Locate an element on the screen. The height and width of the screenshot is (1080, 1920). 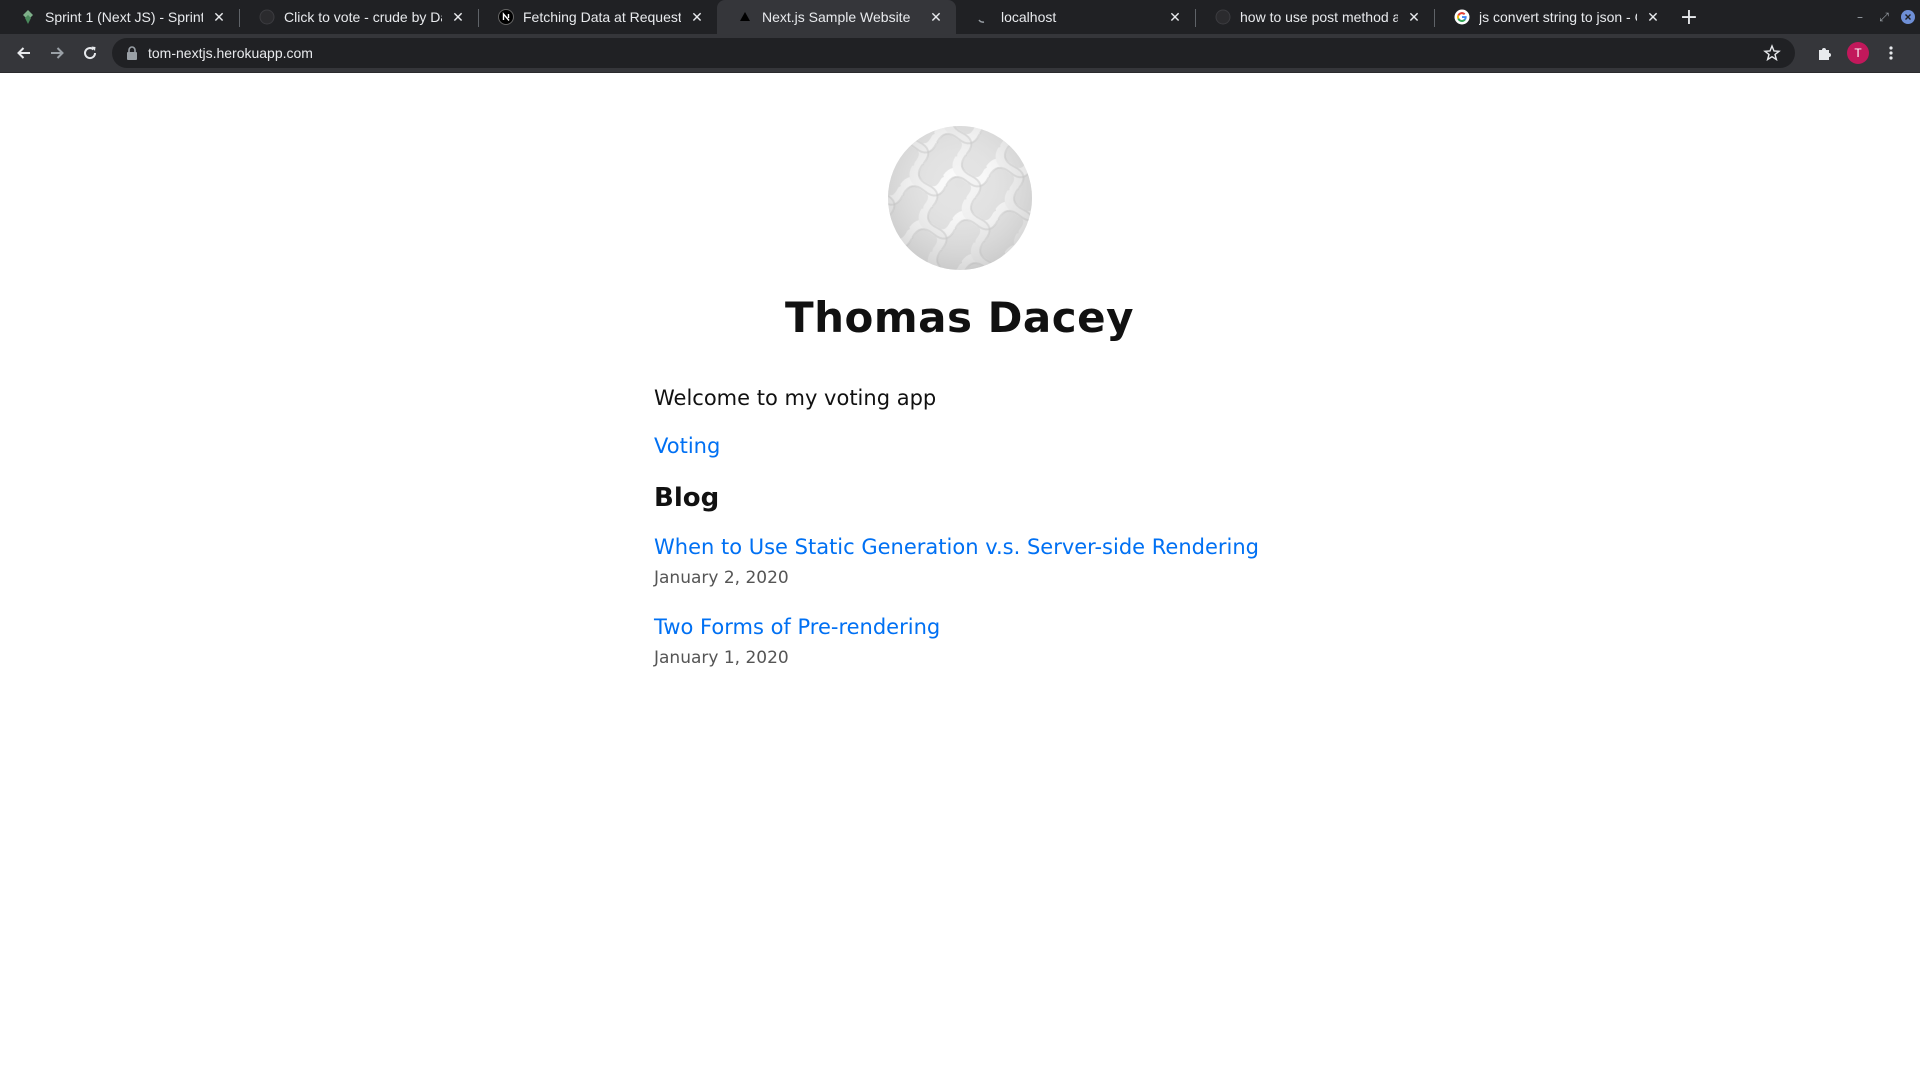
tab-title: how to use post method and is located at coordinates (1319, 17).